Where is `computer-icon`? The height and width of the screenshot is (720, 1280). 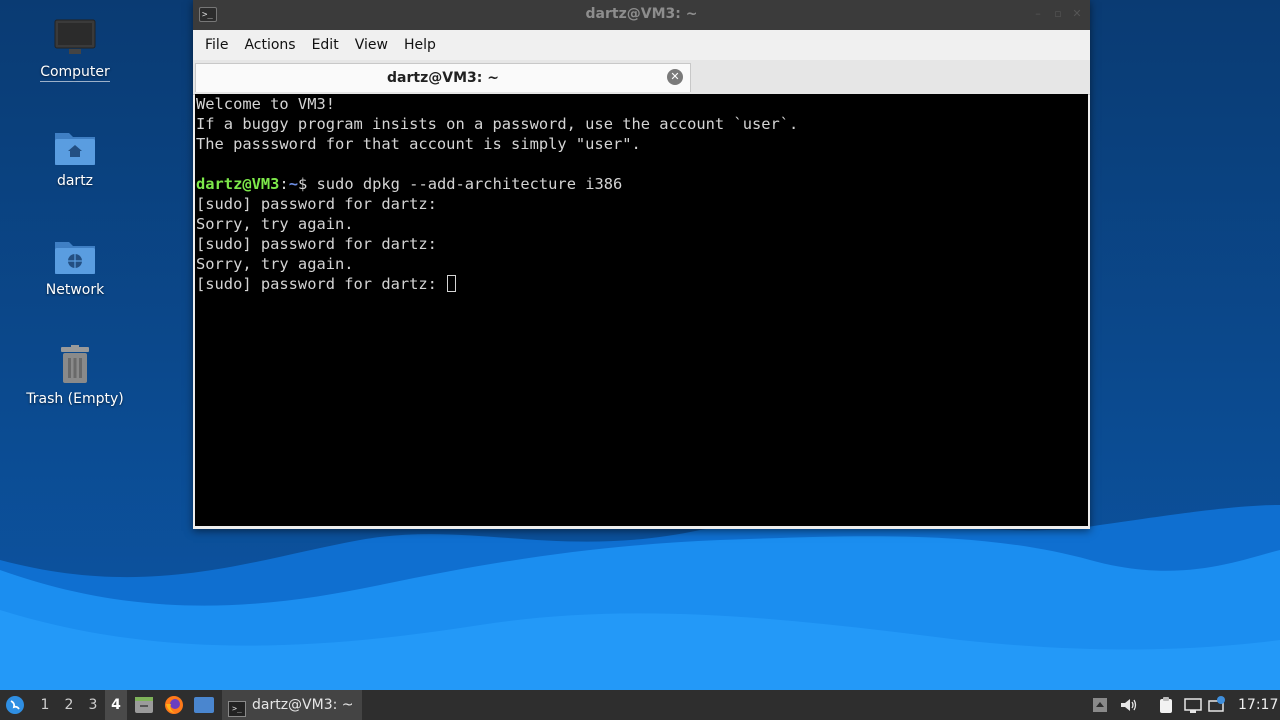 computer-icon is located at coordinates (75, 36).